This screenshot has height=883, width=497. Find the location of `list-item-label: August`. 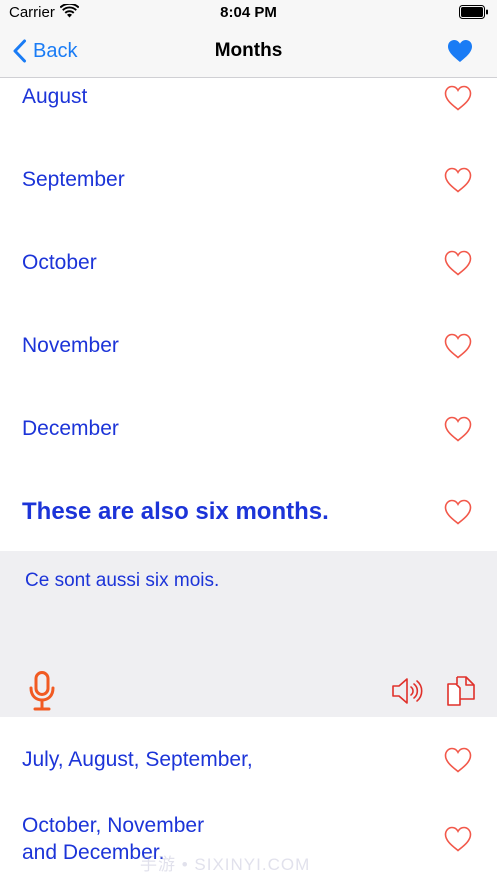

list-item-label: August is located at coordinates (55, 96).